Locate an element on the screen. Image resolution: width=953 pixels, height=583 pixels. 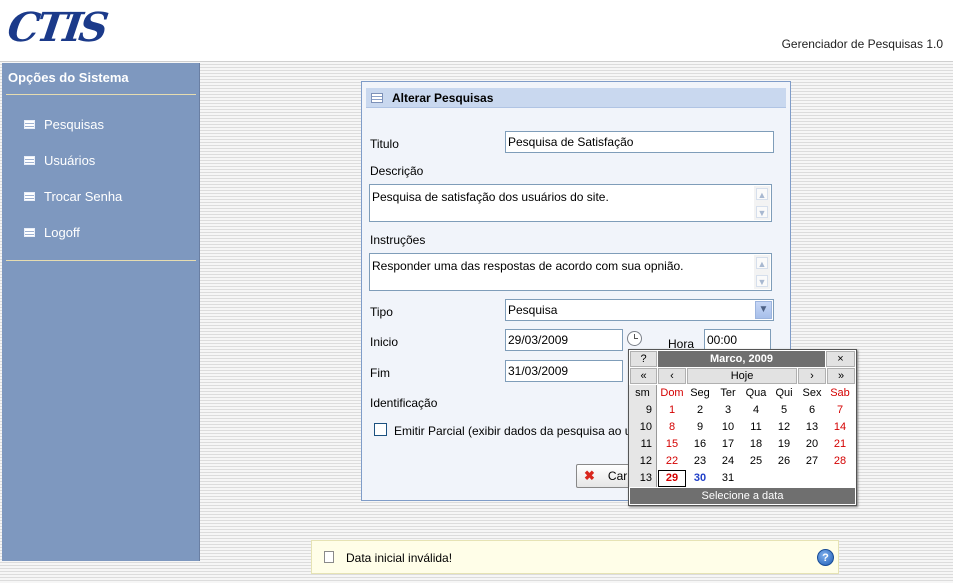
calendar-day: 21 is located at coordinates (840, 444).